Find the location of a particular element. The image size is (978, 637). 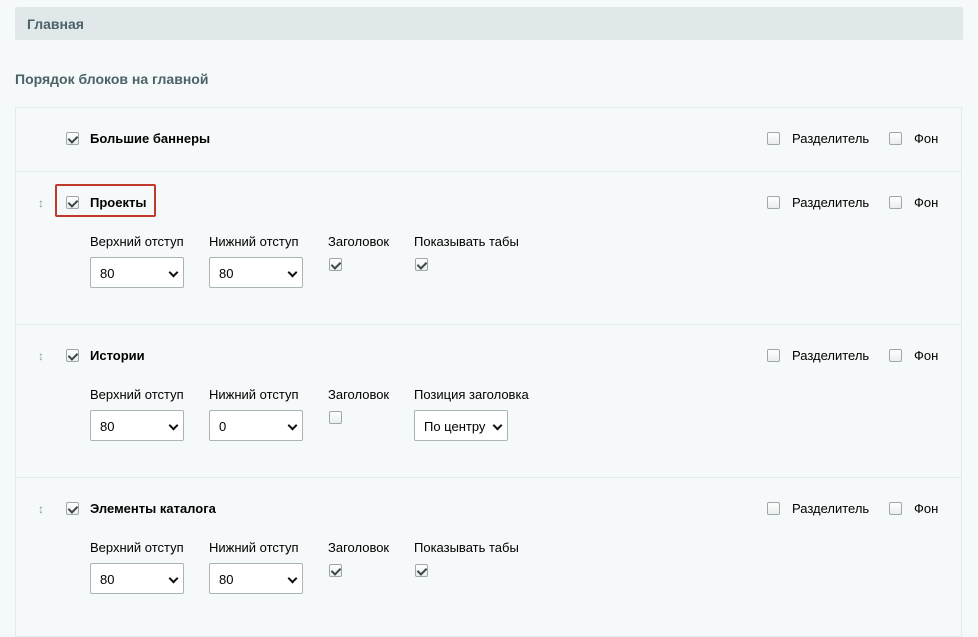

section-title: Порядок блоков на главной is located at coordinates (112, 79).